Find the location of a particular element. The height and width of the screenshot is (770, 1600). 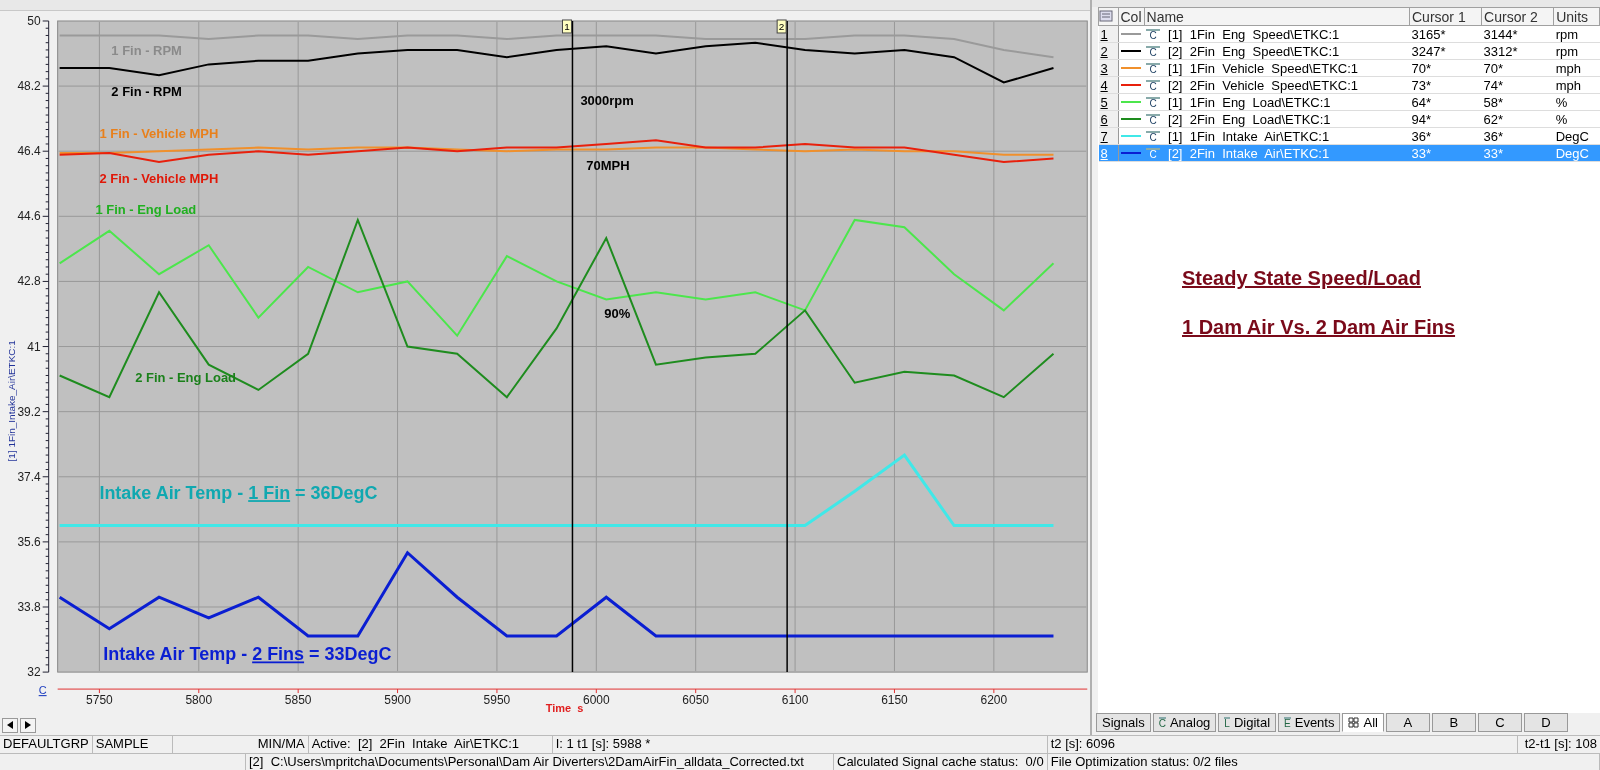

trace-label: 2 Fin - Vehicle MPH is located at coordinates (159, 179).